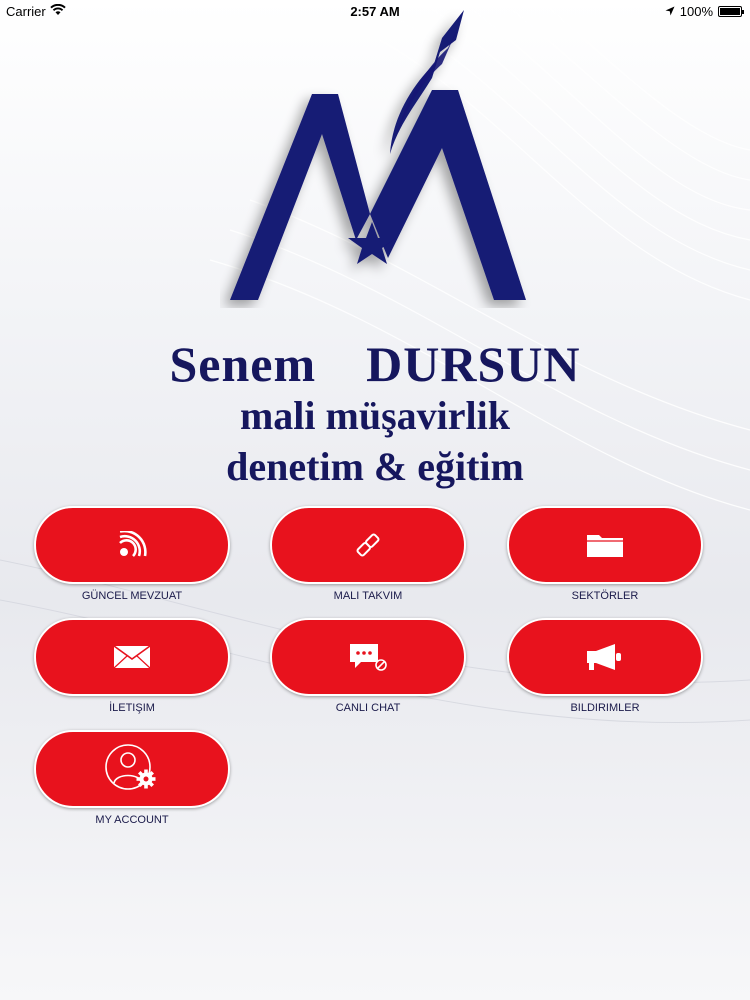 This screenshot has width=750, height=1000. Describe the element at coordinates (132, 708) in the screenshot. I see `menu-label: İLETIŞIM` at that location.